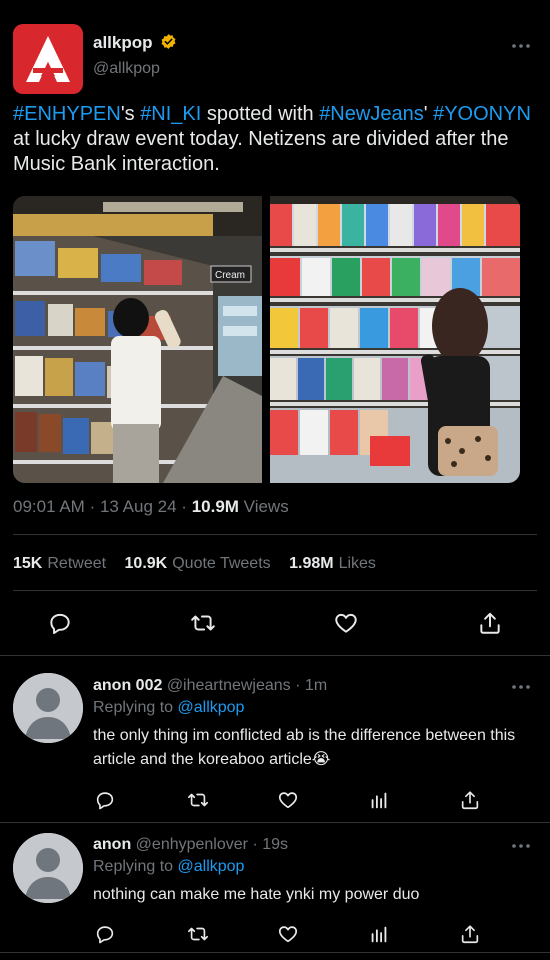  I want to click on tweet-meta: 09:01 AM · 13 Aug 24 · 10.9M Views, so click(151, 507).